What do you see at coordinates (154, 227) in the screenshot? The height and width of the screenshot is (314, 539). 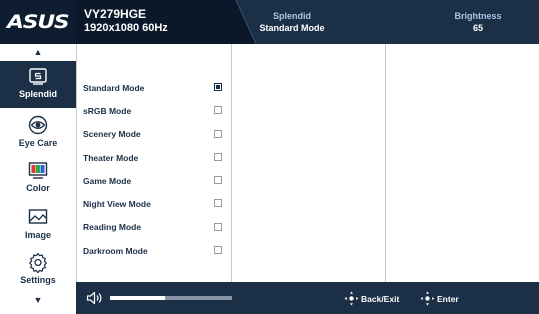 I see `list-item-reading-mode: Reading Mode` at bounding box center [154, 227].